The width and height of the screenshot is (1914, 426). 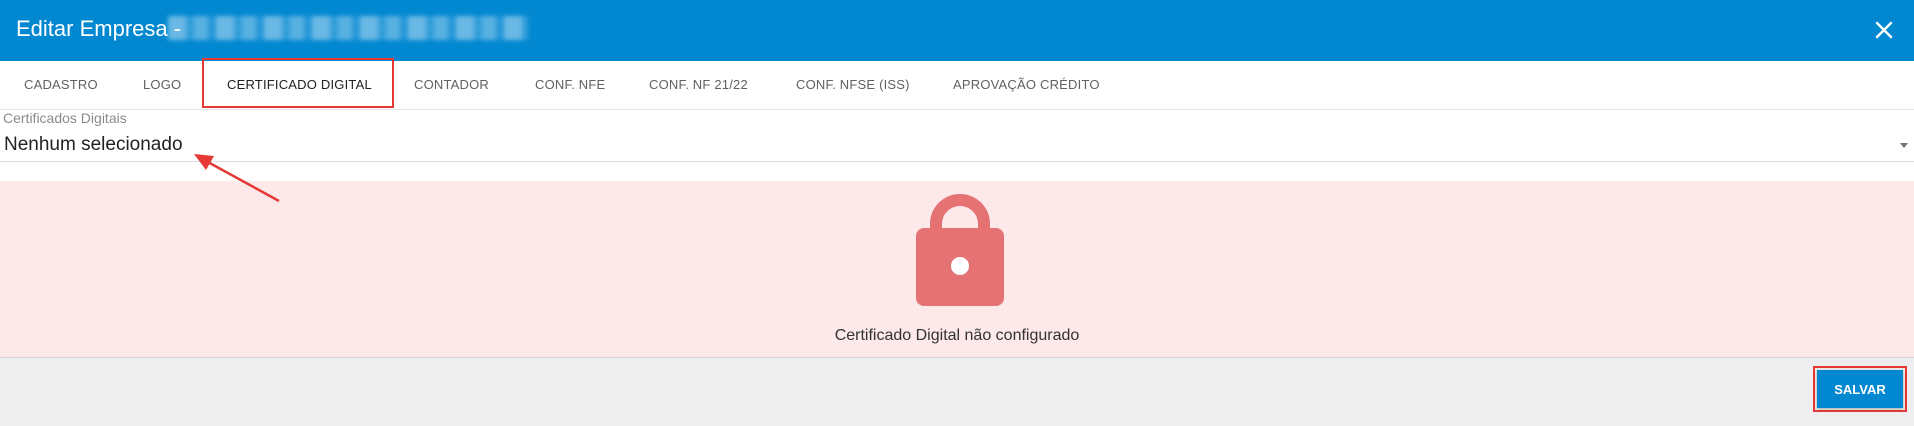 I want to click on close-icon, so click(x=1884, y=30).